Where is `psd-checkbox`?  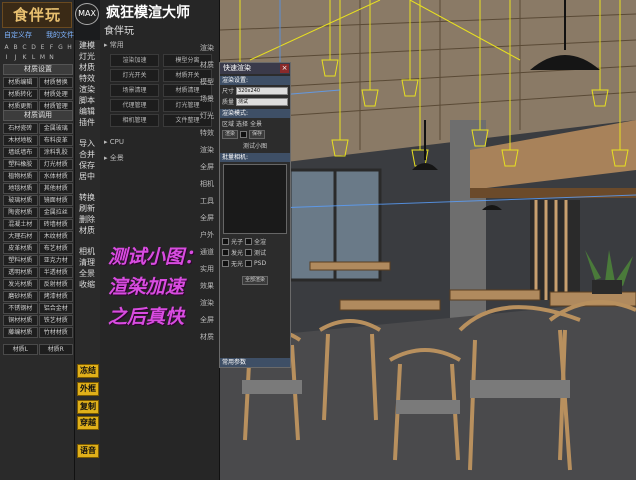
psd-checkbox is located at coordinates (249, 263).